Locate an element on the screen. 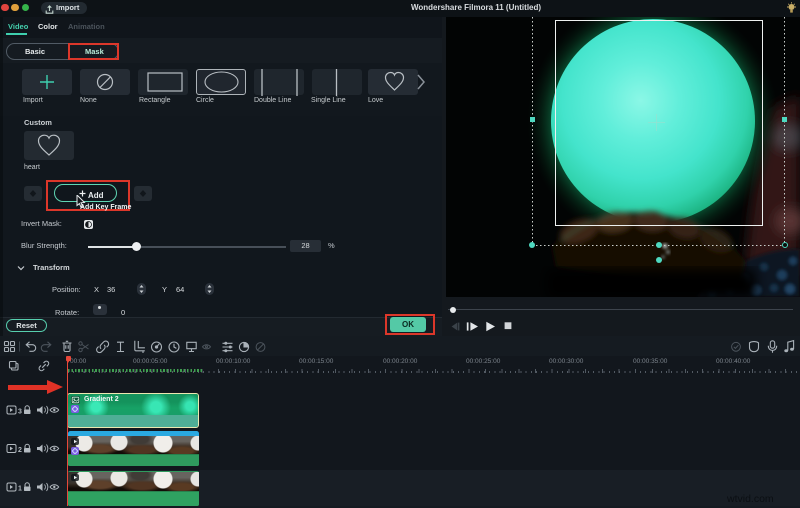 Image resolution: width=800 pixels, height=508 pixels. svg-text: 1 is located at coordinates (20, 489).